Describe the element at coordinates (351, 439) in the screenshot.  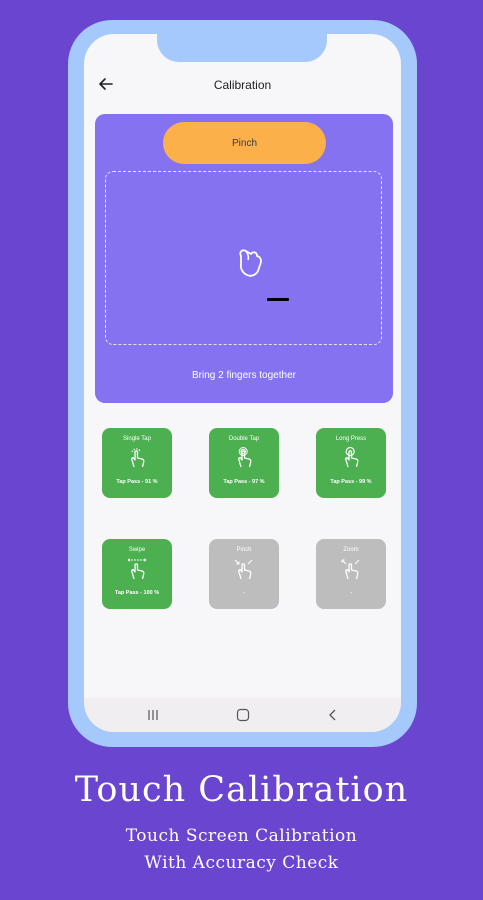
I see `test-name: Long Press` at that location.